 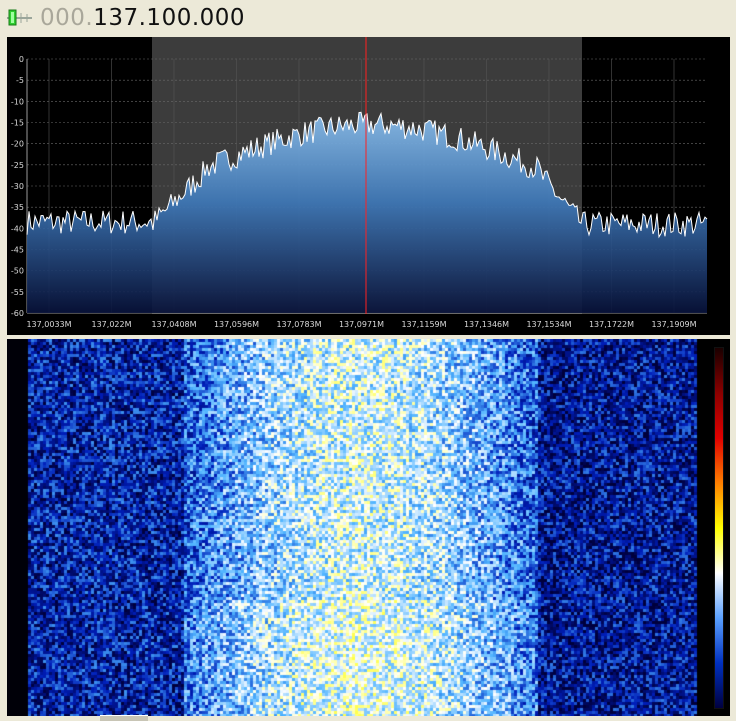 I want to click on y-tick-label: 0, so click(x=21, y=59).